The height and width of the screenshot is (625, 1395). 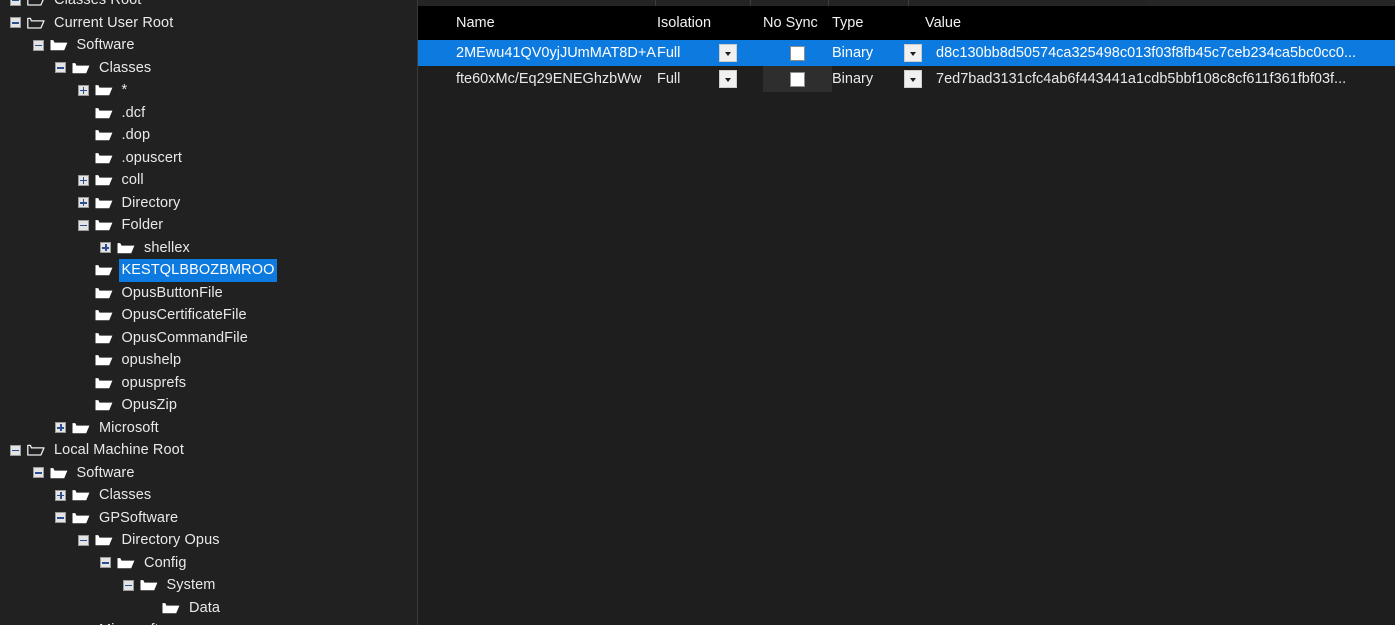 What do you see at coordinates (208, 248) in the screenshot?
I see `tree-item-shellex: shellex` at bounding box center [208, 248].